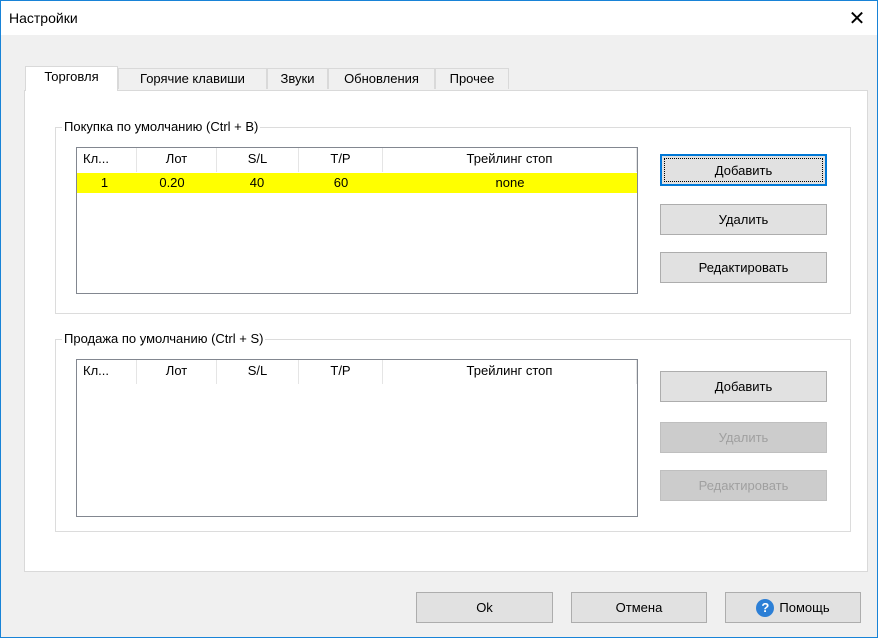  What do you see at coordinates (297, 78) in the screenshot?
I see `tab-sounds: Звуки` at bounding box center [297, 78].